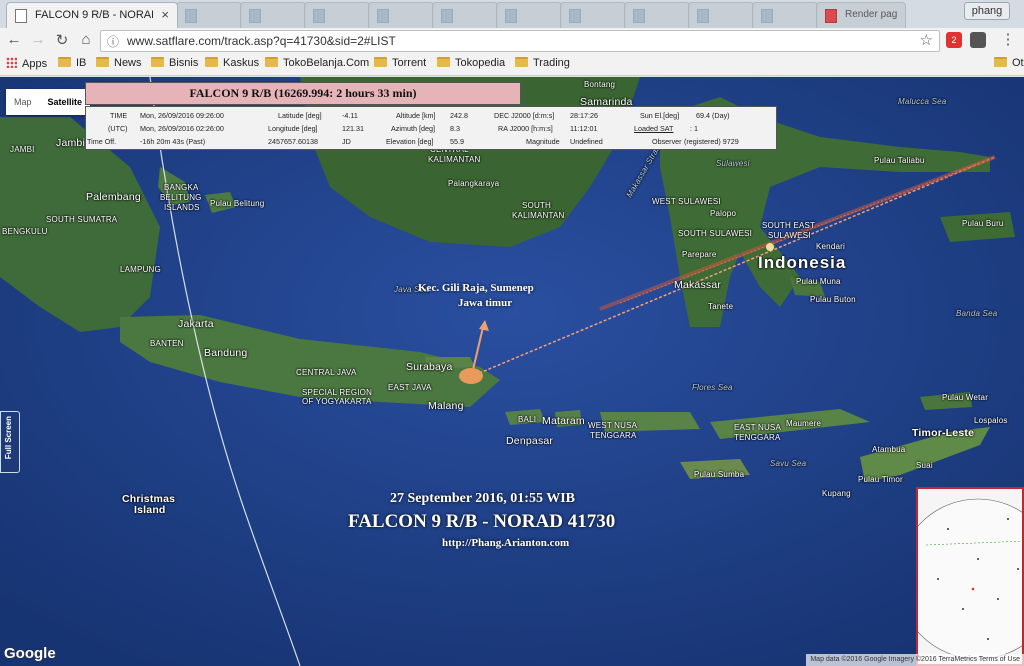 This screenshot has width=1024, height=666. What do you see at coordinates (454, 159) in the screenshot?
I see `map-label: KALIMANTAN` at bounding box center [454, 159].